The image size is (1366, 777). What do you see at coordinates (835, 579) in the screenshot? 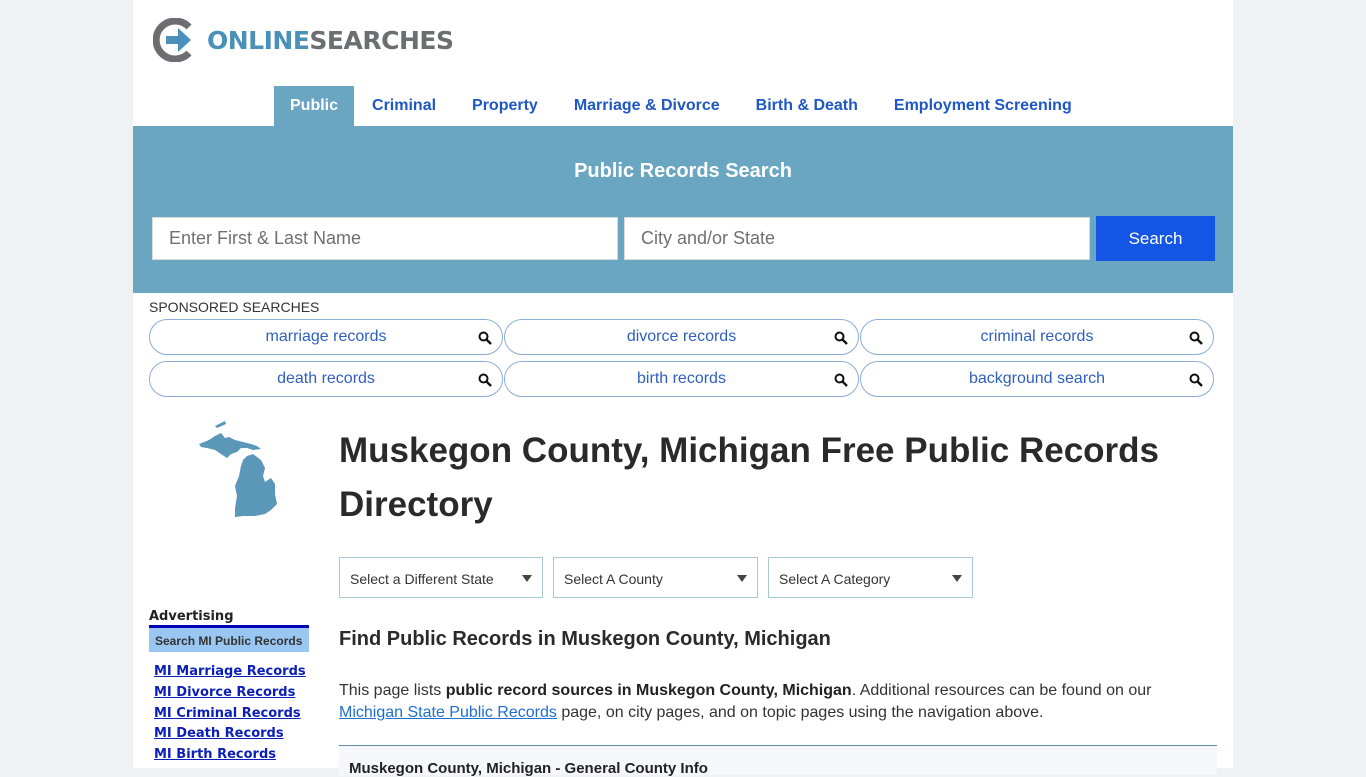
I see `category-select-value: Select A Category` at bounding box center [835, 579].